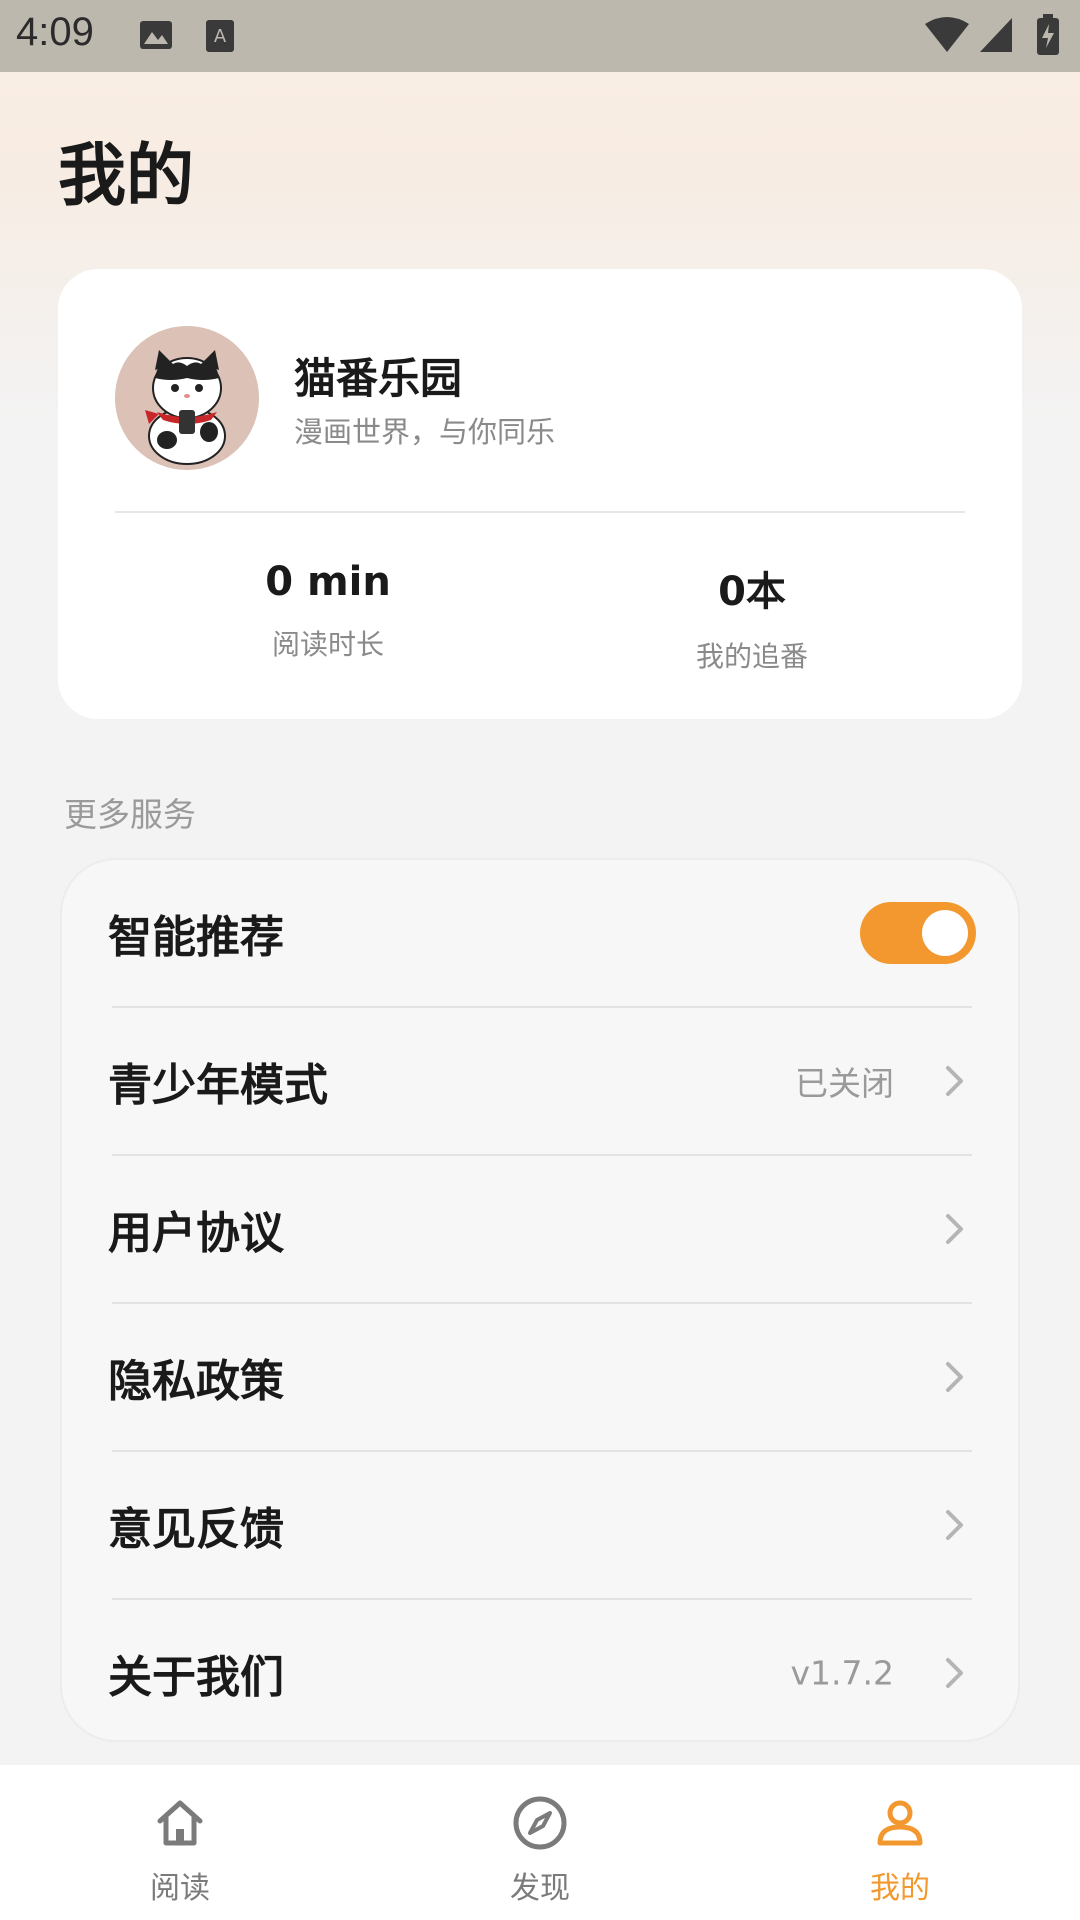  What do you see at coordinates (196, 1381) in the screenshot?
I see `menu-item-label: 隐私政策` at bounding box center [196, 1381].